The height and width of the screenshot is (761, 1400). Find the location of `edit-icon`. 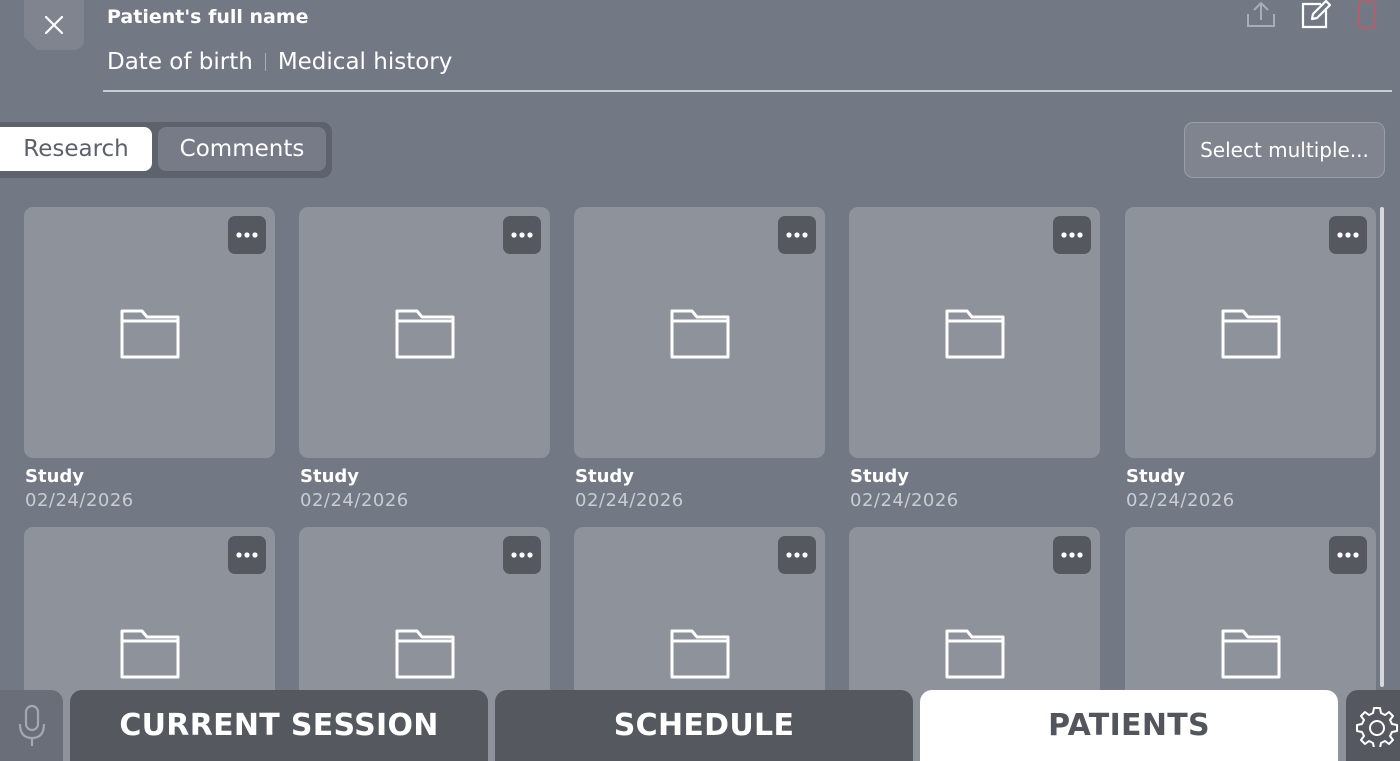

edit-icon is located at coordinates (1316, 14).